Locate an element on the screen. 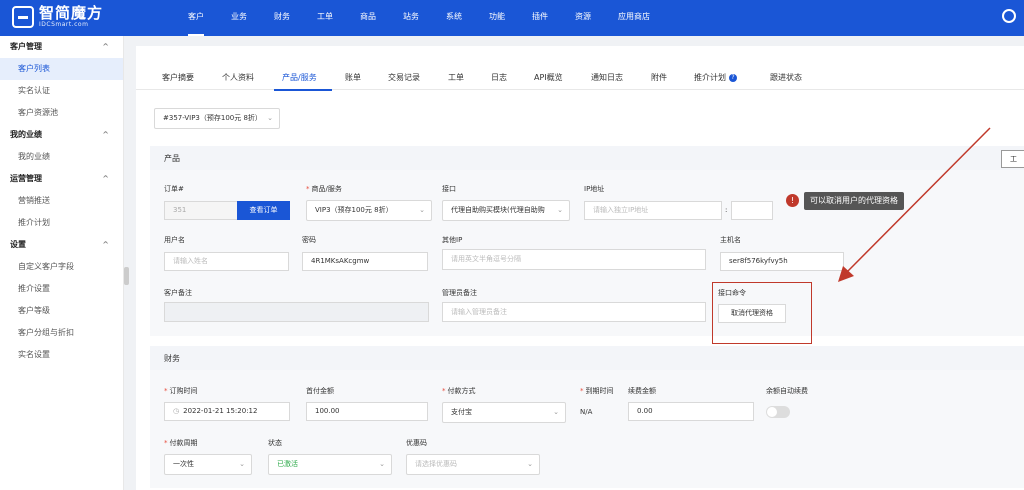 The width and height of the screenshot is (1024, 490). admin-note-label: 管理员备注 is located at coordinates (459, 293).